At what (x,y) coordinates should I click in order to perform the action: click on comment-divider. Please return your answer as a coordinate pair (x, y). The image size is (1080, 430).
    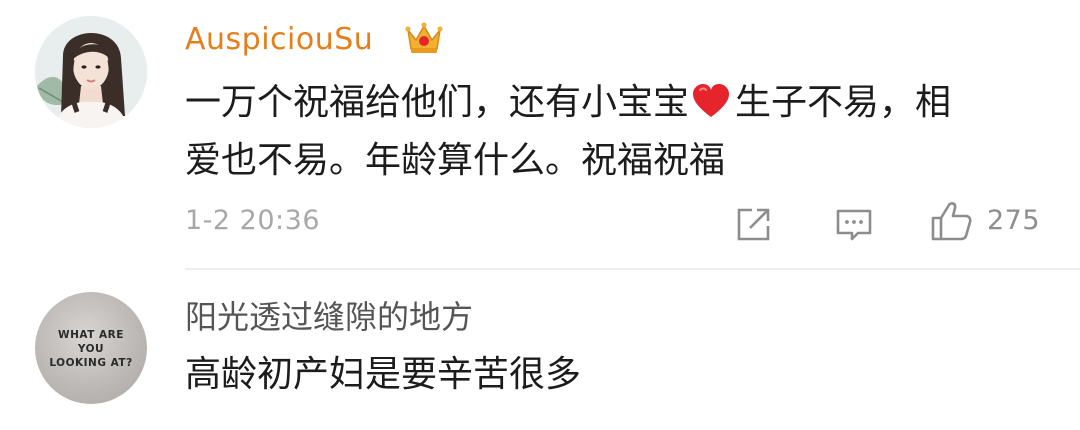
    Looking at the image, I should click on (632, 269).